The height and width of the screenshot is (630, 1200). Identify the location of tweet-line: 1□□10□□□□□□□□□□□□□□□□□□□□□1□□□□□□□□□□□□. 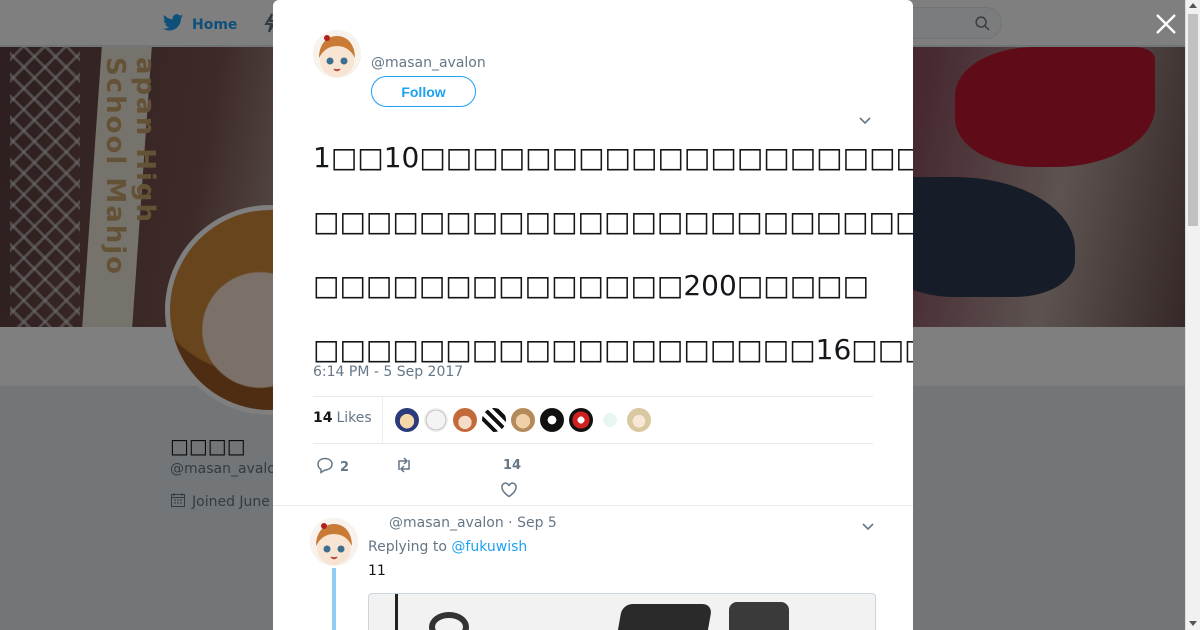
(613, 157).